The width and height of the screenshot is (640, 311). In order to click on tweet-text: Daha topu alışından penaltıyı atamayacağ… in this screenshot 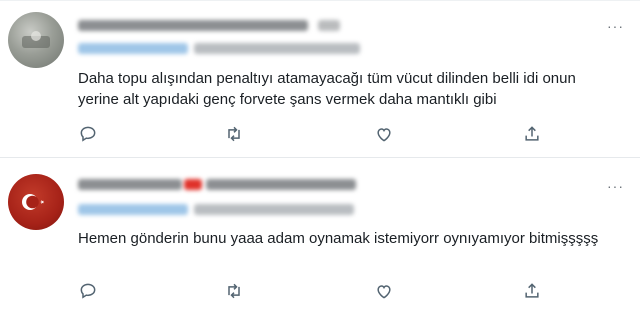, I will do `click(327, 89)`.